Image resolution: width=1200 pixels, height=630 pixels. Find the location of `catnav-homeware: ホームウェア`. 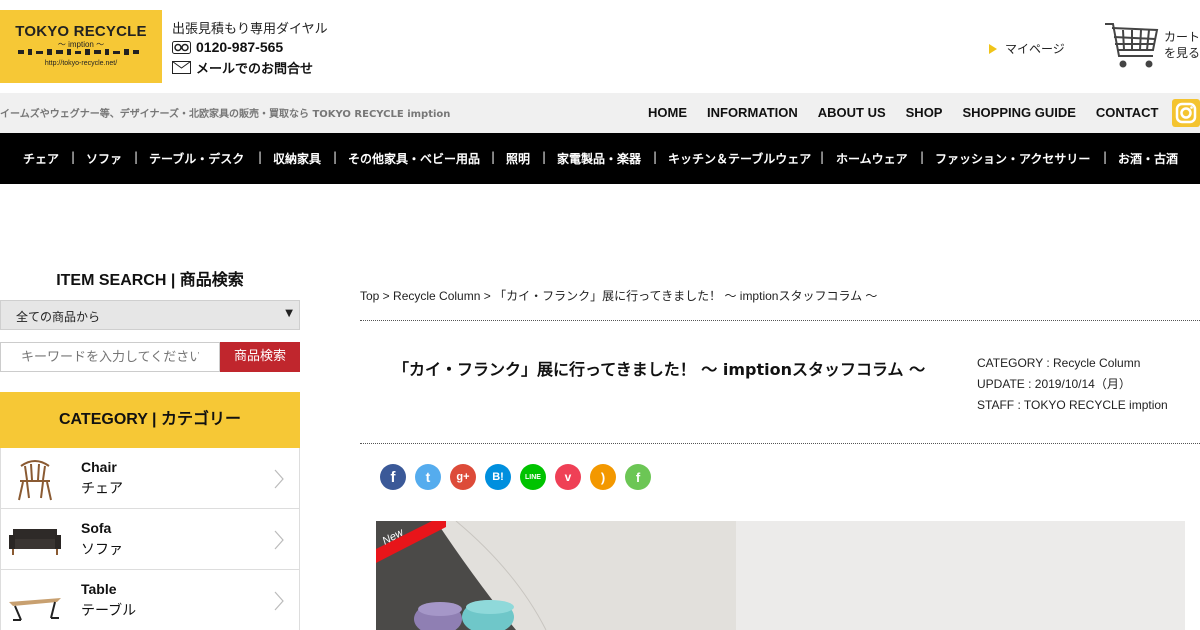

catnav-homeware: ホームウェア is located at coordinates (872, 158).